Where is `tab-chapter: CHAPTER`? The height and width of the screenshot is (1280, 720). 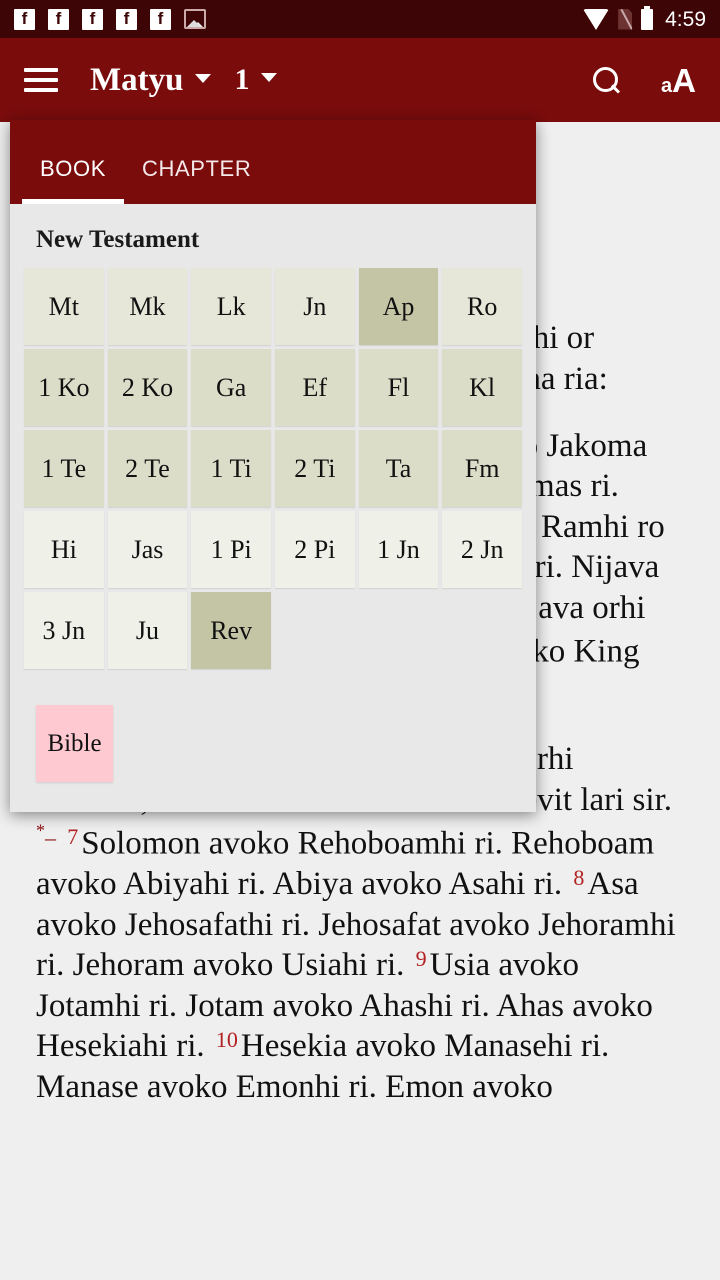
tab-chapter: CHAPTER is located at coordinates (196, 180).